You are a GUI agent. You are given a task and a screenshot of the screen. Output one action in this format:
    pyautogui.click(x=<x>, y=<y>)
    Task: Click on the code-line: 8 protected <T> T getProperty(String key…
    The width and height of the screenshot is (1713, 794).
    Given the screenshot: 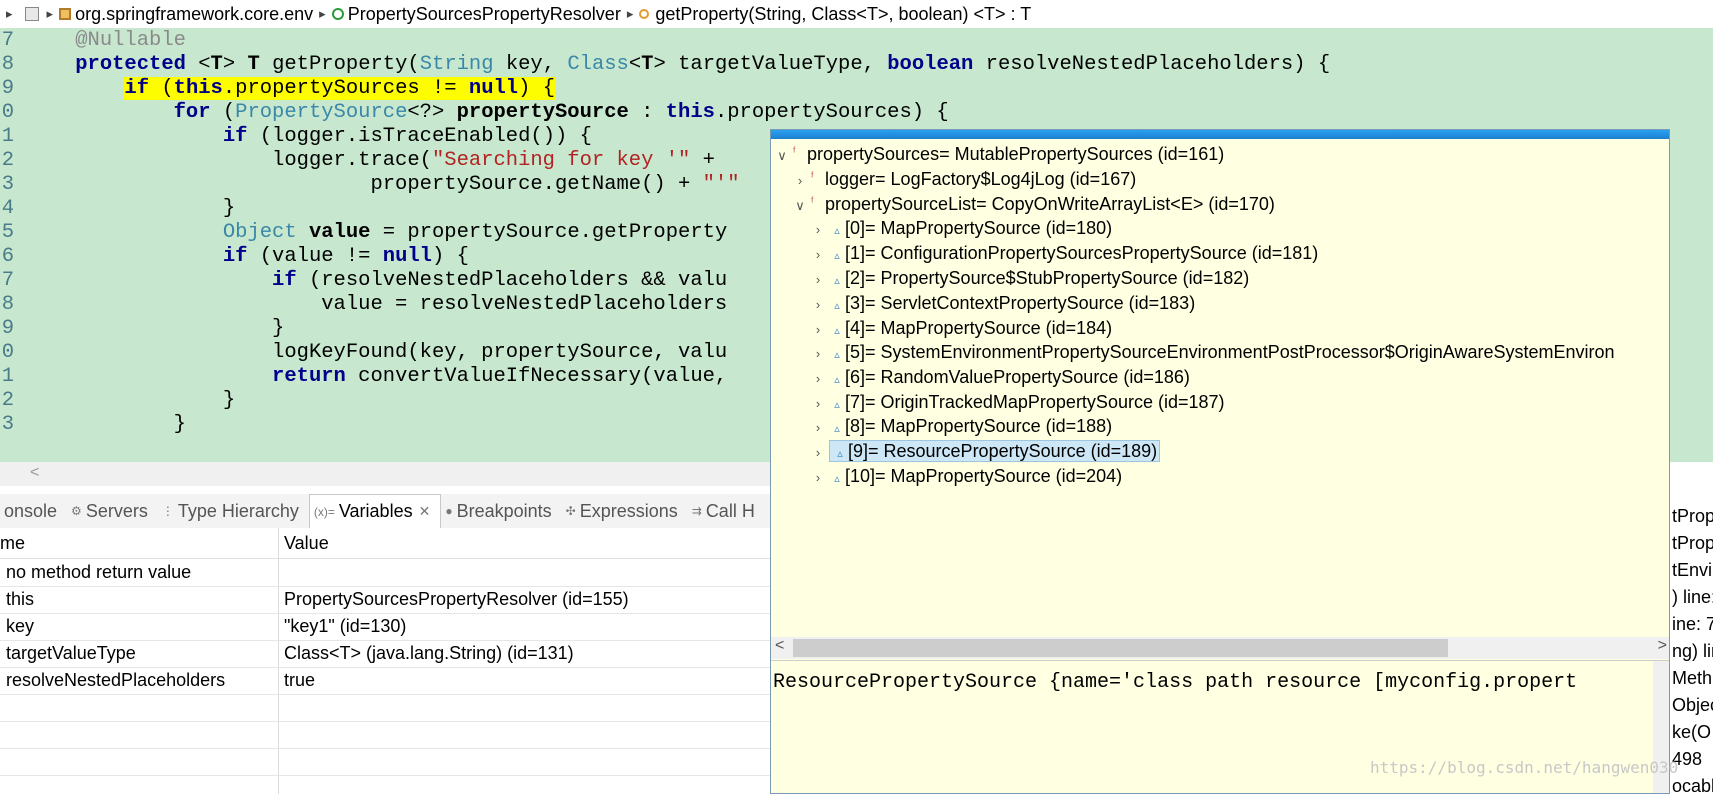 What is the action you would take?
    pyautogui.click(x=856, y=65)
    